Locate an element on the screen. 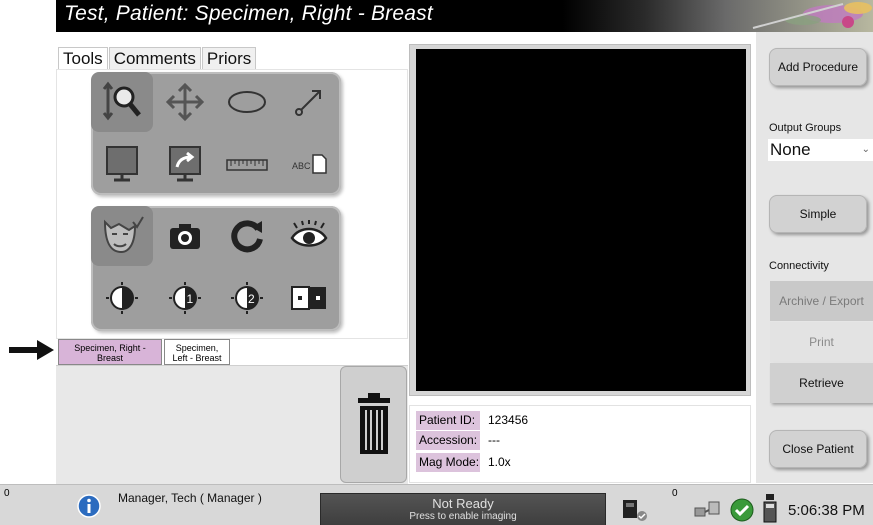 This screenshot has width=873, height=525. device-icon is located at coordinates (770, 509).